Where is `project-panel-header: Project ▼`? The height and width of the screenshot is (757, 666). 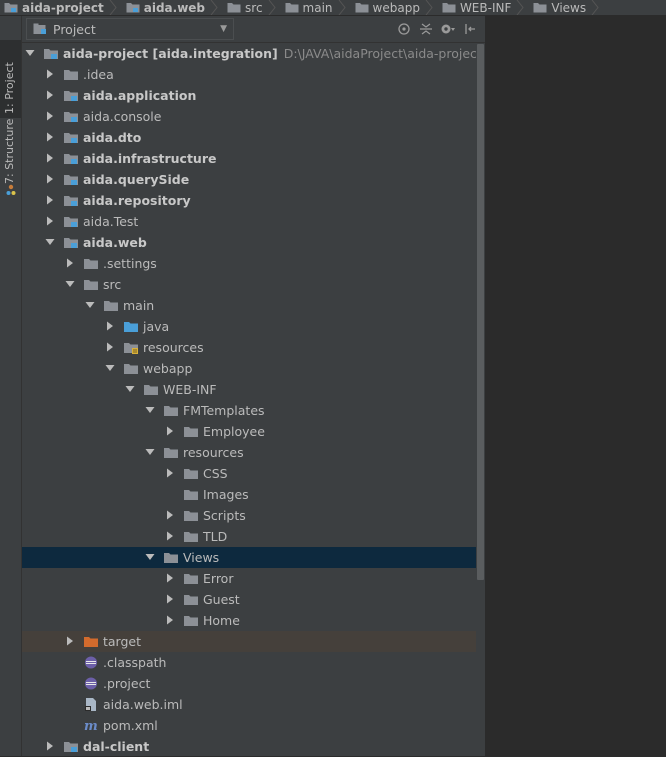
project-panel-header: Project ▼ is located at coordinates (253, 29).